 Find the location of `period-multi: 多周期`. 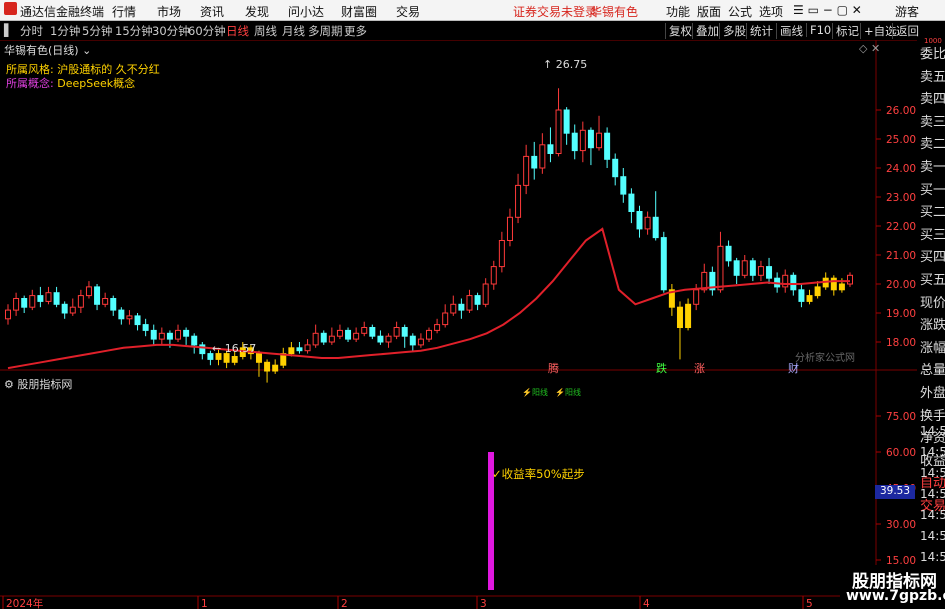

period-multi: 多周期 is located at coordinates (325, 31).